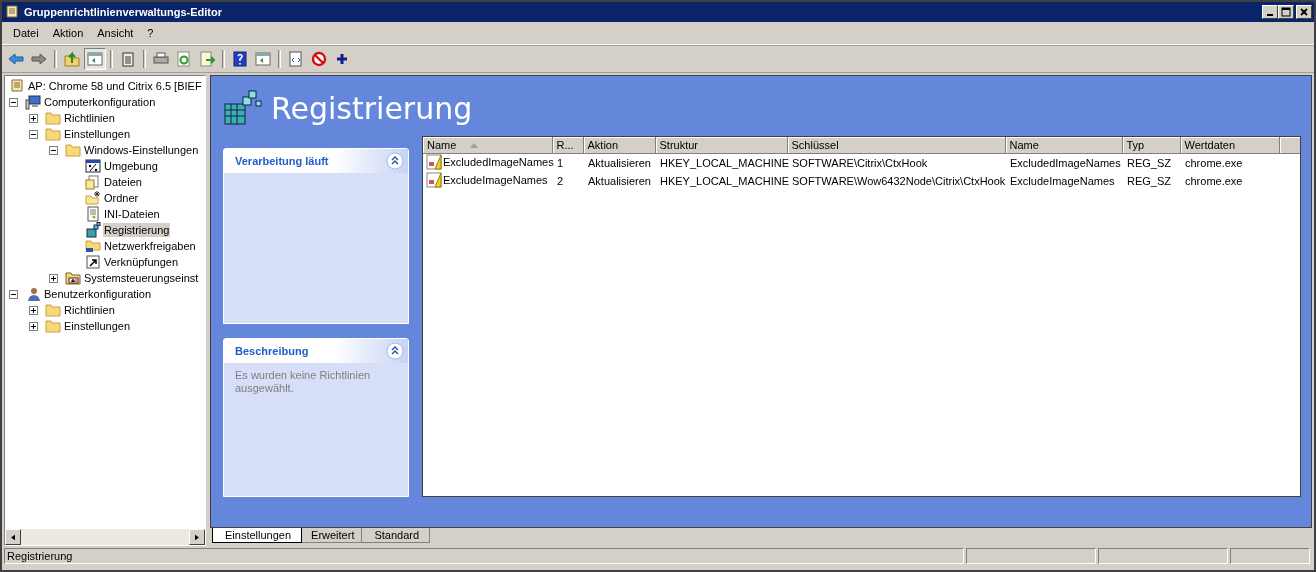  Describe the element at coordinates (93, 166) in the screenshot. I see `percent-icon` at that location.